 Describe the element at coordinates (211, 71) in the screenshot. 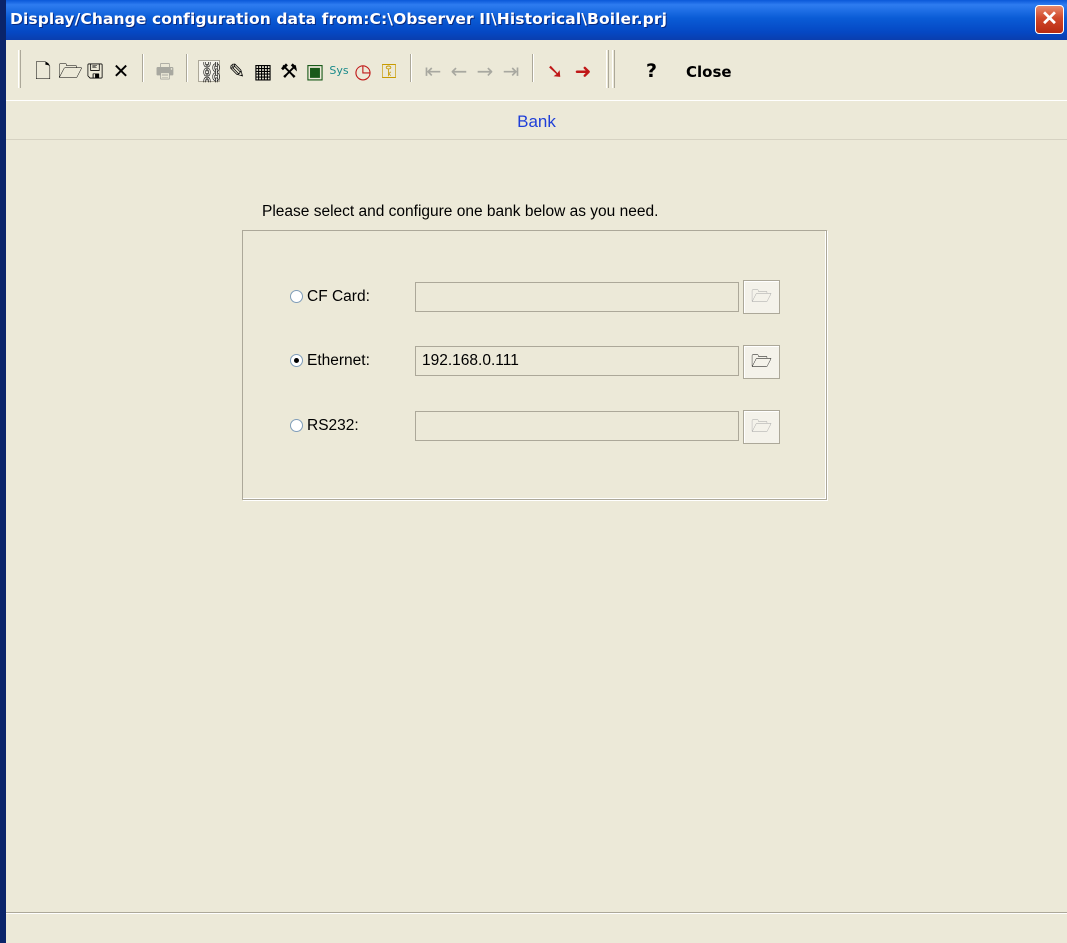

I see `network-icon: ⛓` at that location.